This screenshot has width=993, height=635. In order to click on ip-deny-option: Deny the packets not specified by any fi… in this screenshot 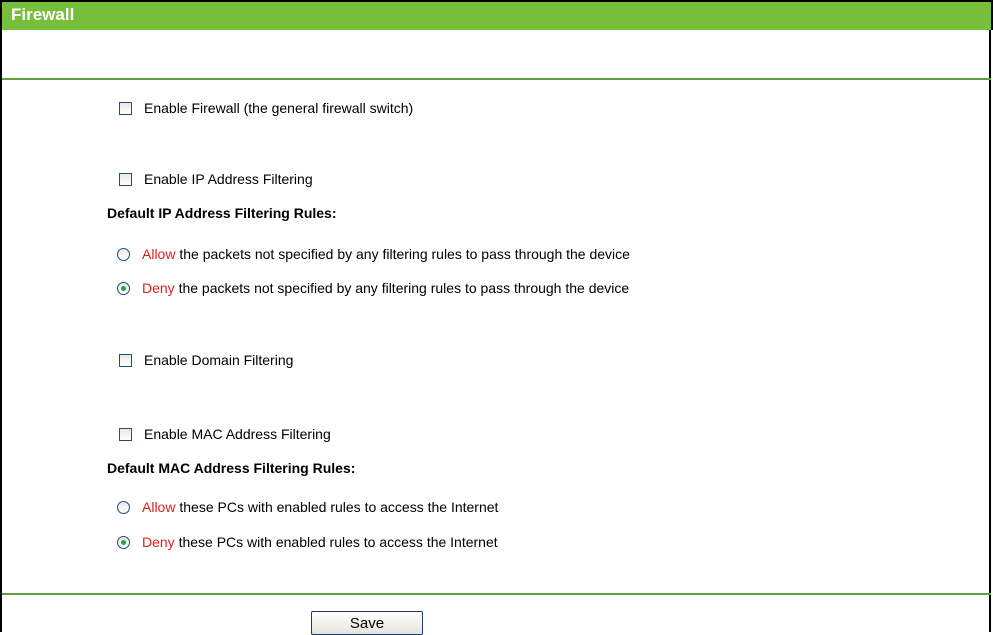, I will do `click(373, 288)`.